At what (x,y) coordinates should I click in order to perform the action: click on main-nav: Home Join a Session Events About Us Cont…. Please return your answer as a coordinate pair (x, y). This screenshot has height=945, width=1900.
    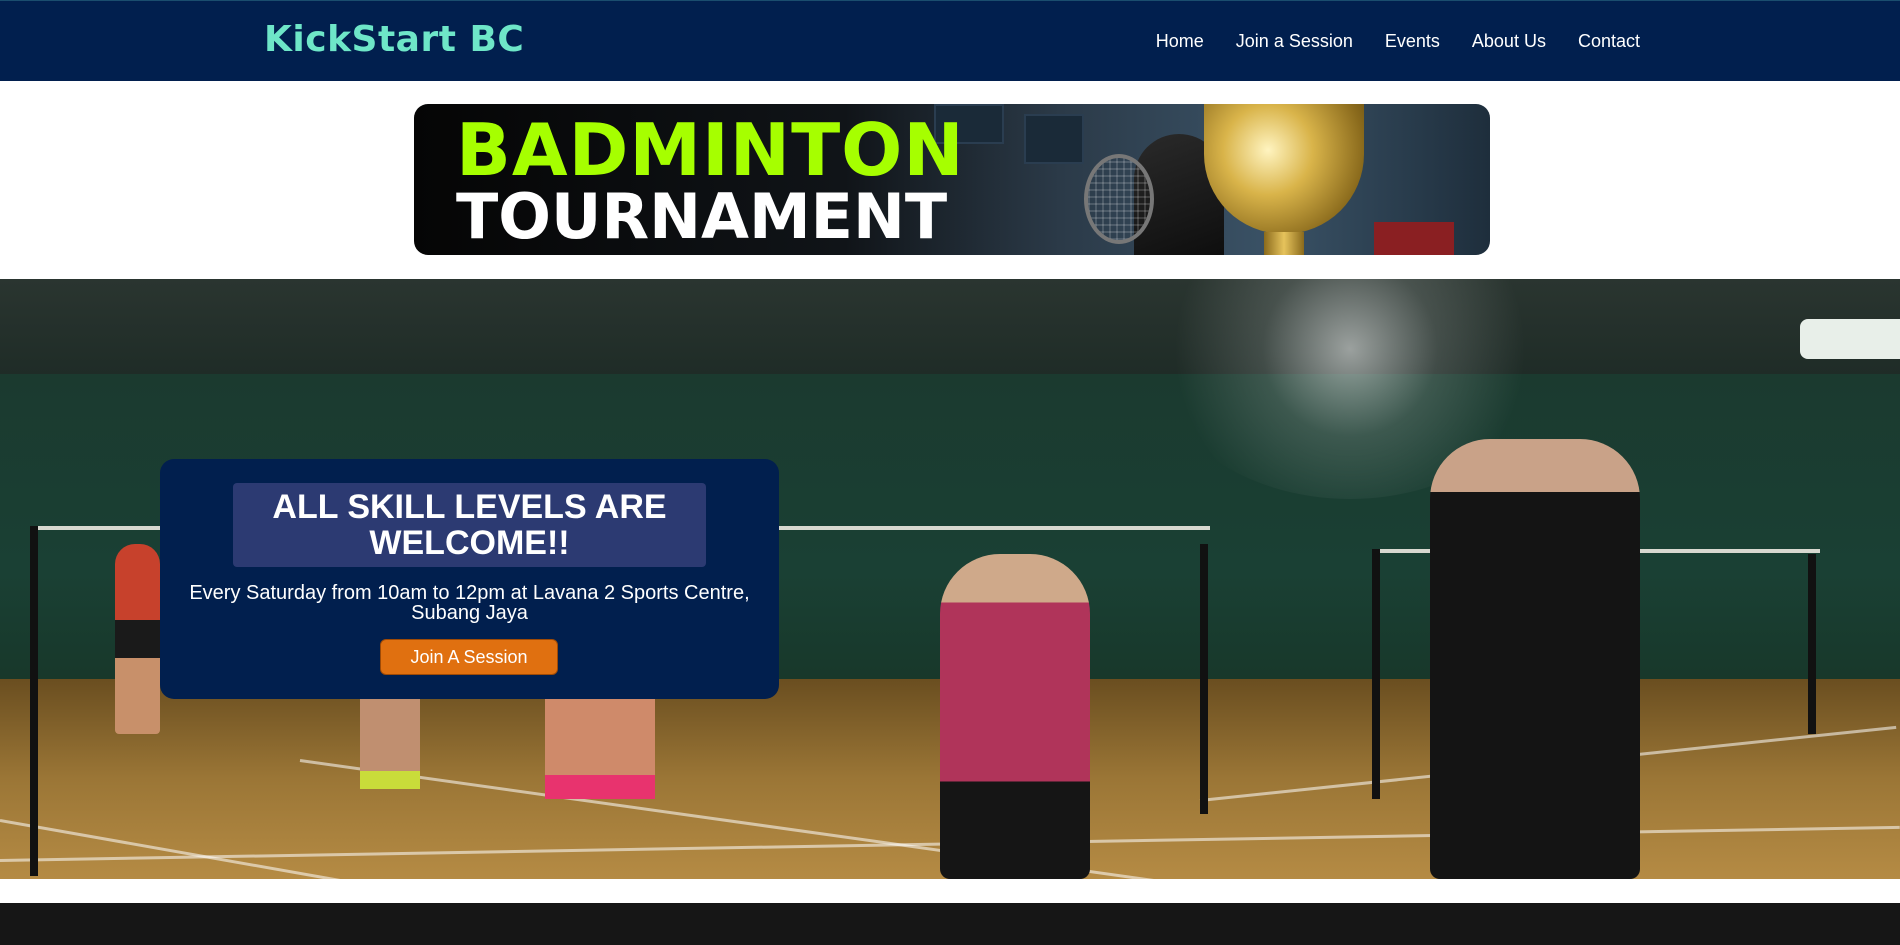
    Looking at the image, I should click on (1398, 41).